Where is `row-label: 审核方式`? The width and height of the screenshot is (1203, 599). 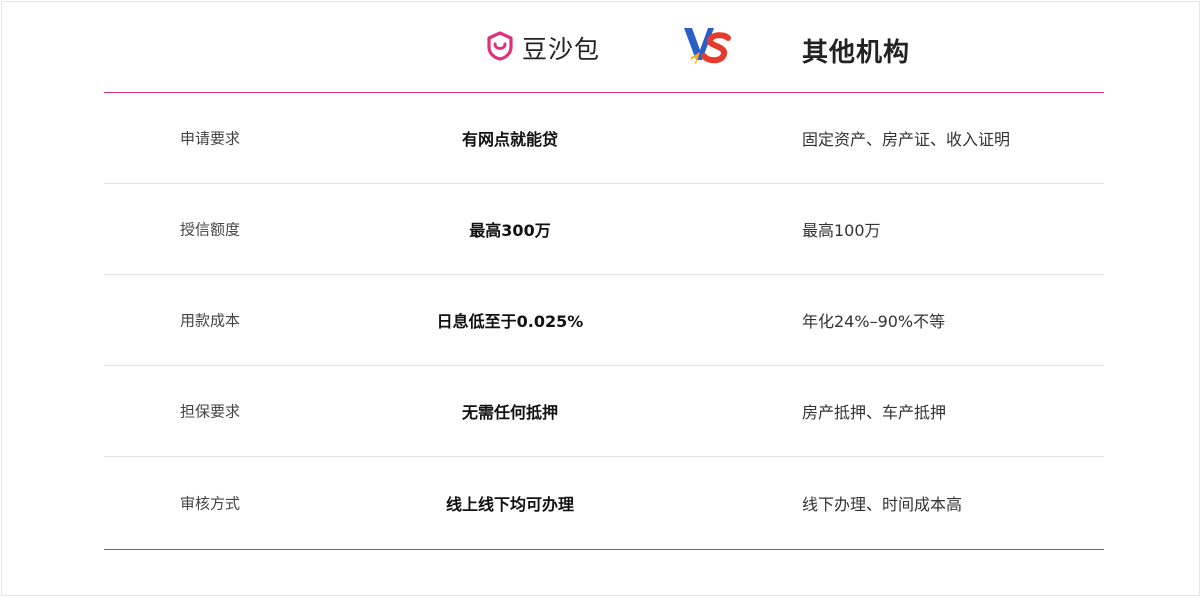 row-label: 审核方式 is located at coordinates (210, 503).